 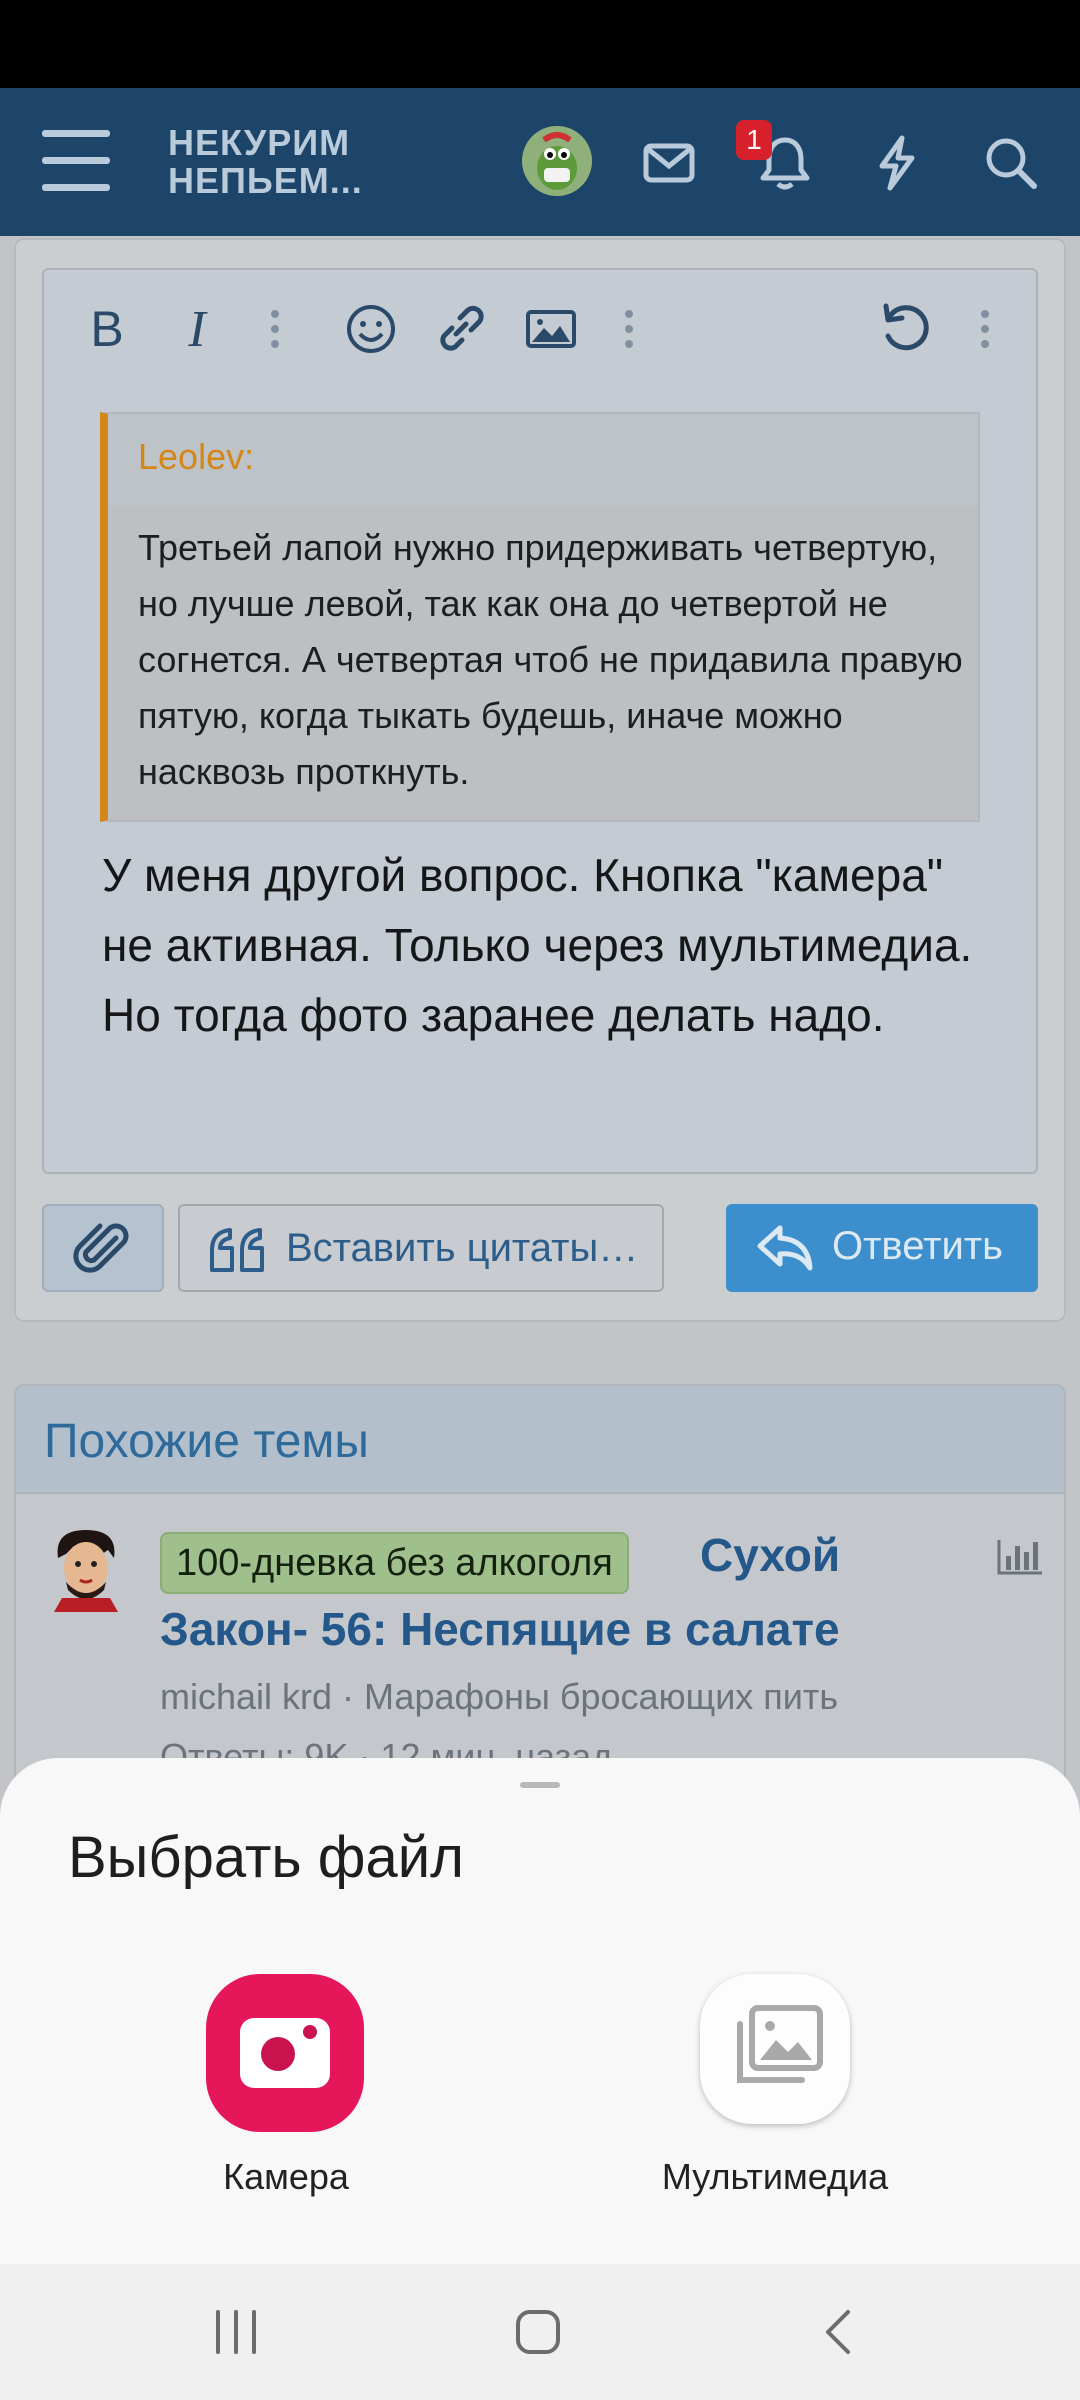 I want to click on link-icon, so click(x=461, y=329).